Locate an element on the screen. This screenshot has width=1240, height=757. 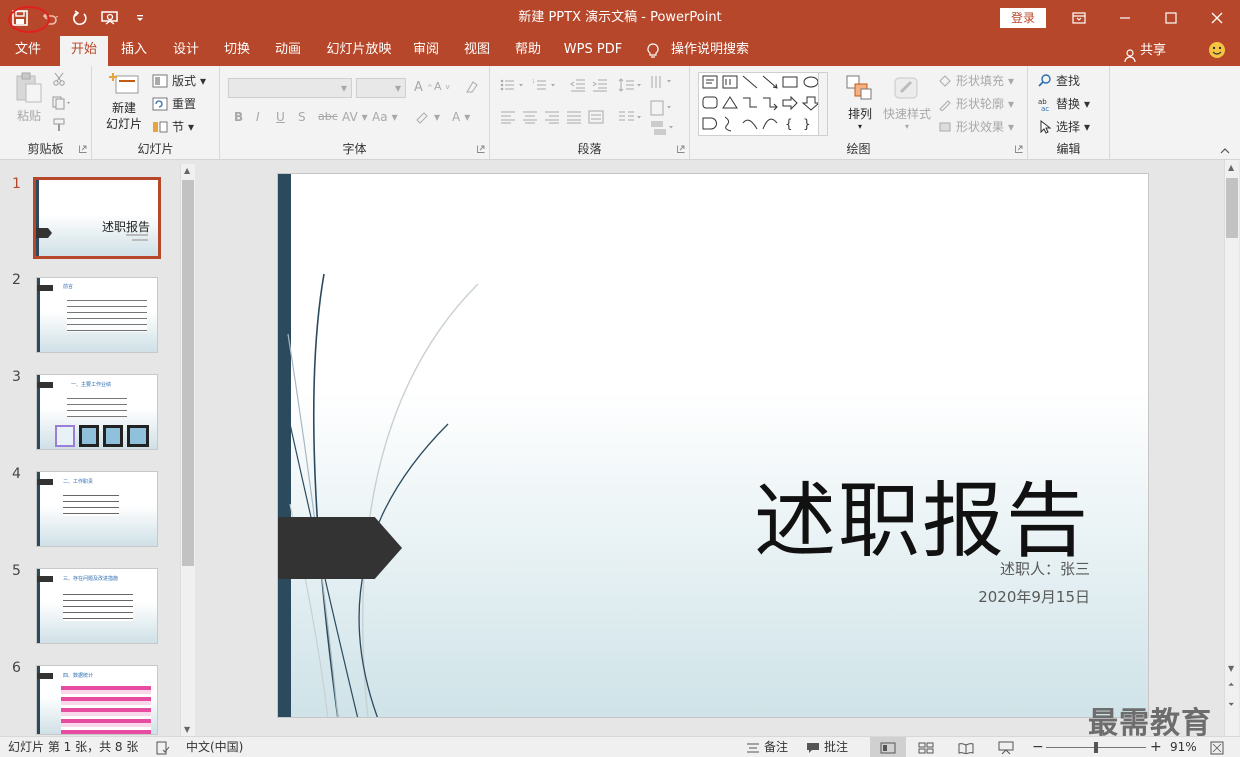
slide-thumbnail-5: 三、存在问题及改进措施 is located at coordinates (97, 606).